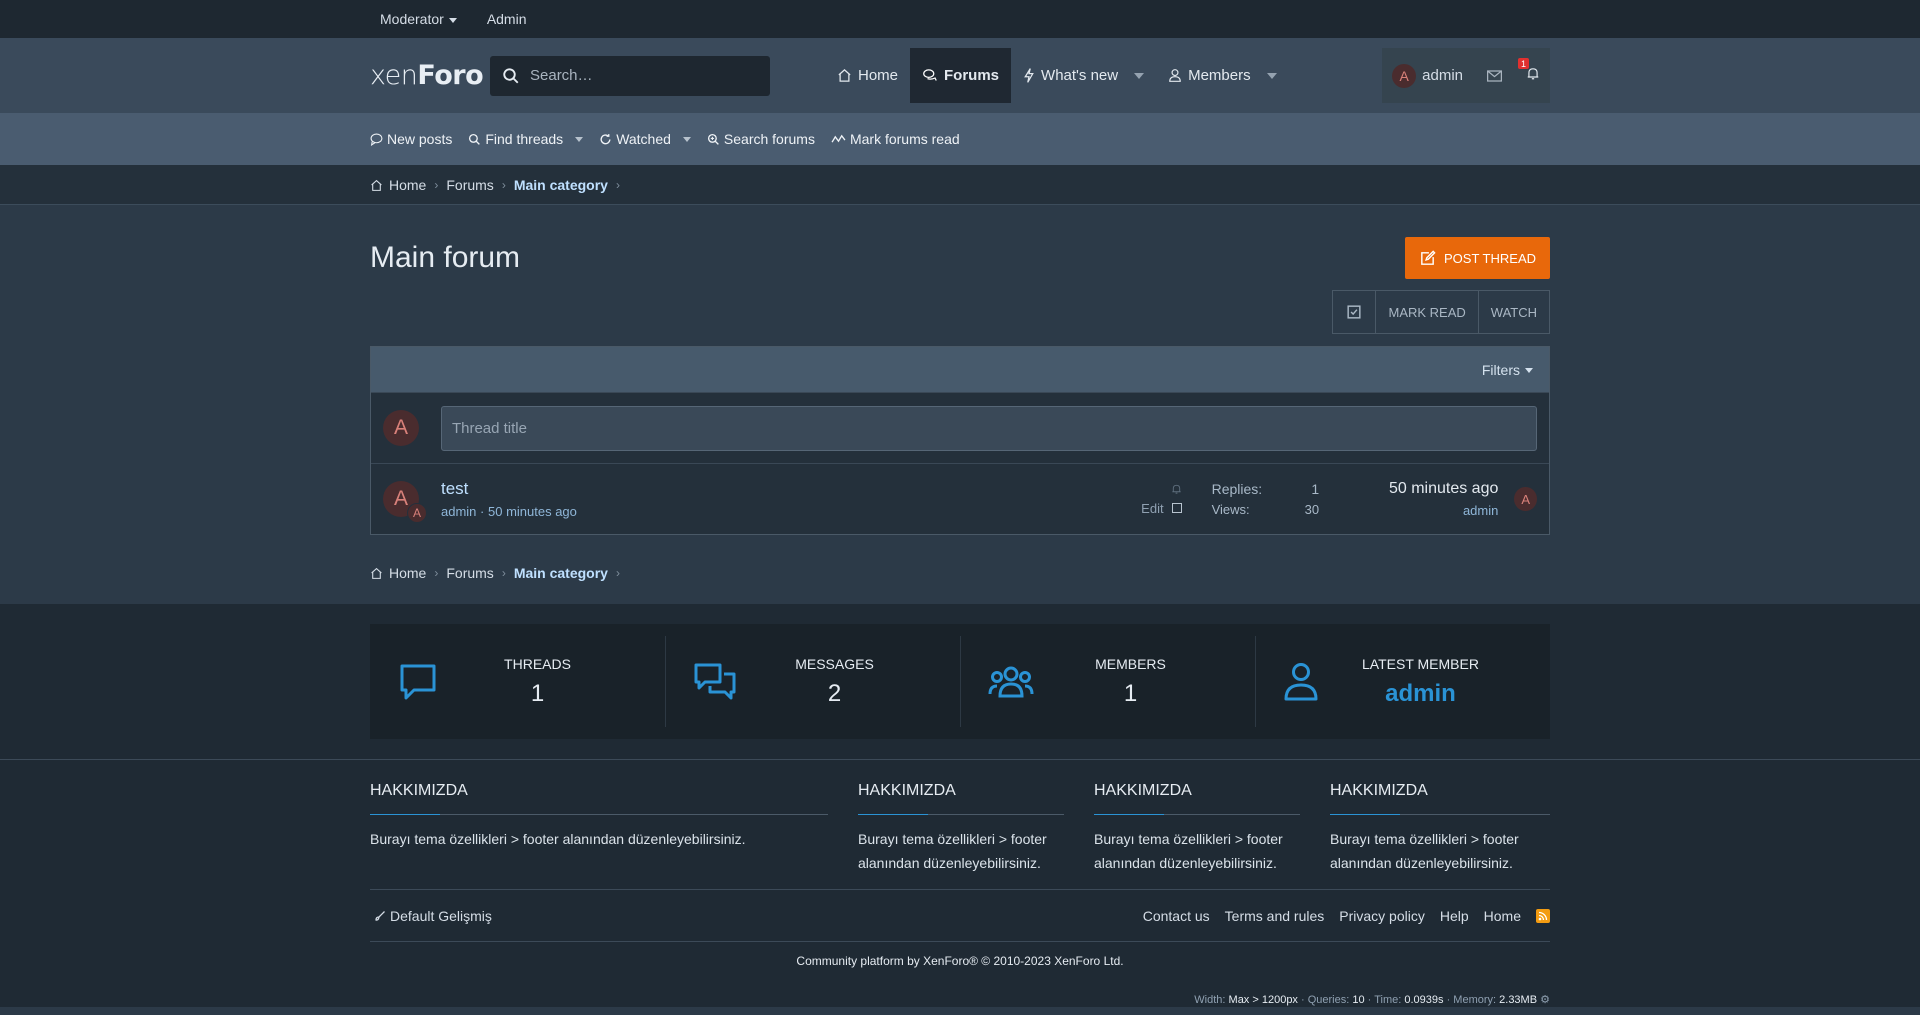 This screenshot has height=1015, width=1920. Describe the element at coordinates (960, 19) in the screenshot. I see `staff-bar: Moderator Admin` at that location.